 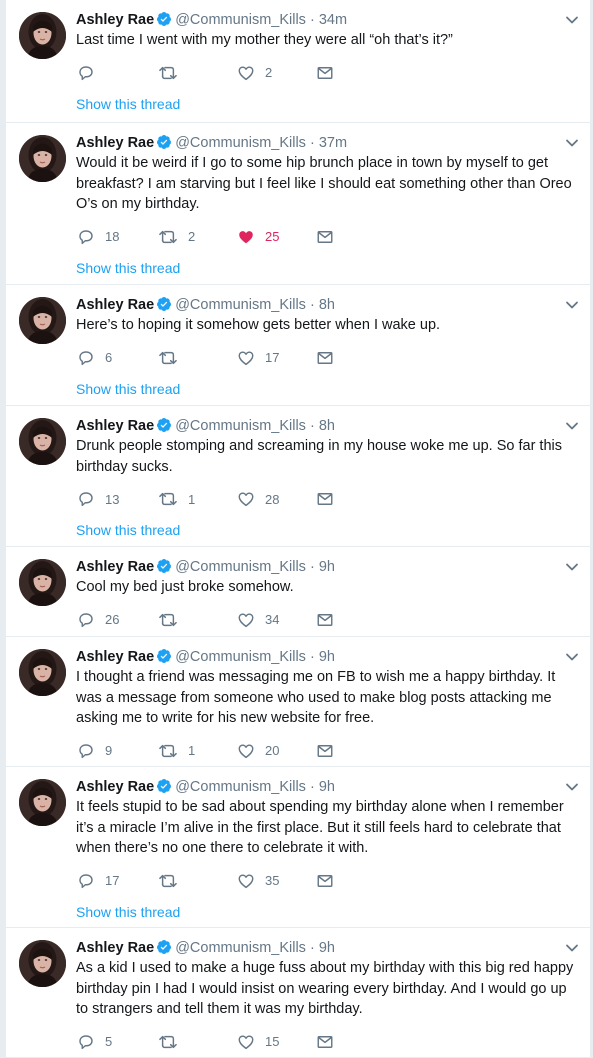 I want to click on tweet-actions: 18 2 25, so click(x=328, y=237).